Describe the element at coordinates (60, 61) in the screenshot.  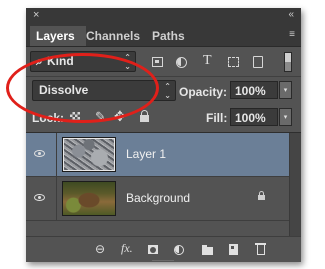
I see `filter-kind-label: Kind` at that location.